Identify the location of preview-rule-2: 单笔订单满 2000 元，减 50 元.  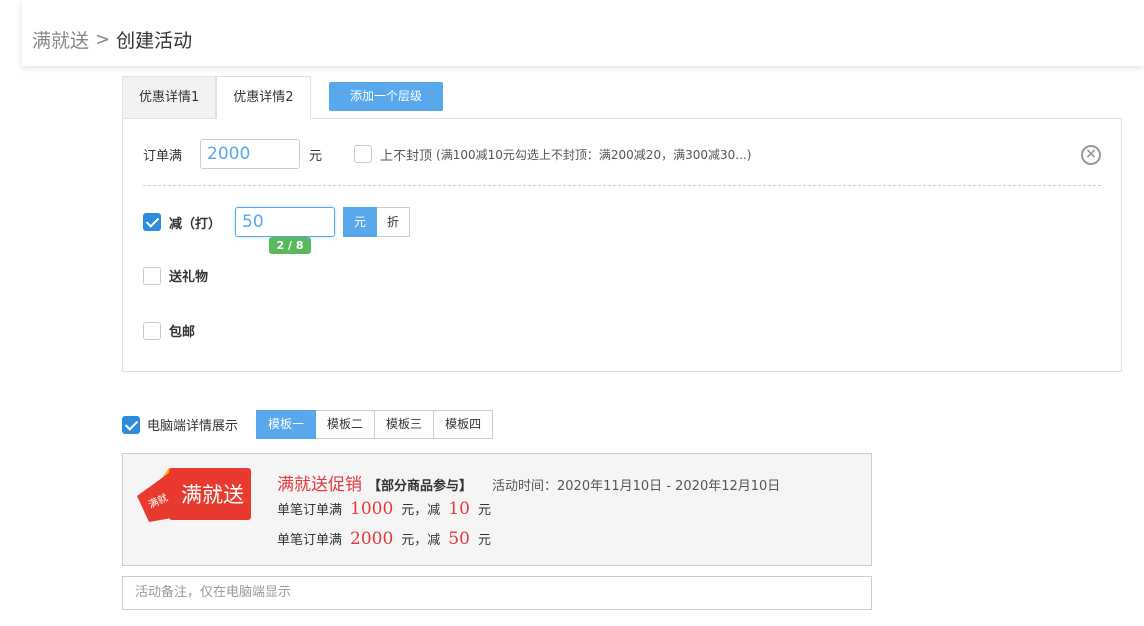
(384, 539).